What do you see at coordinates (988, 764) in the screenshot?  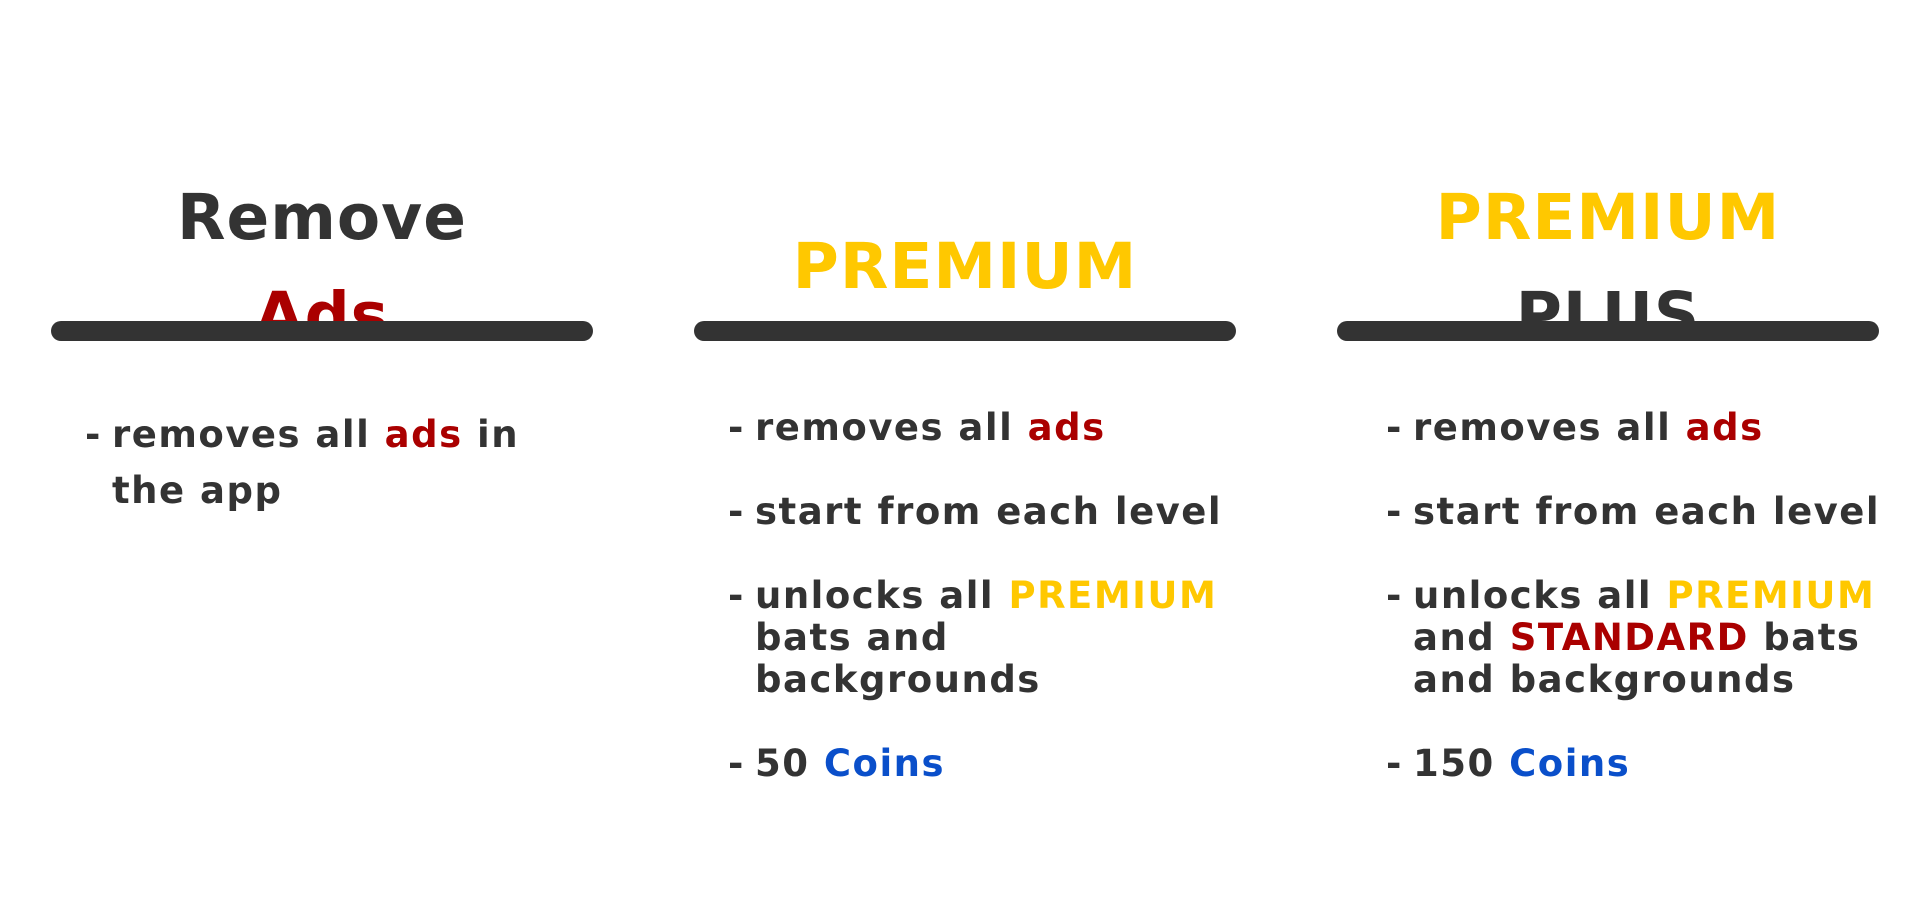 I see `feature-coins: - 50 Coins` at bounding box center [988, 764].